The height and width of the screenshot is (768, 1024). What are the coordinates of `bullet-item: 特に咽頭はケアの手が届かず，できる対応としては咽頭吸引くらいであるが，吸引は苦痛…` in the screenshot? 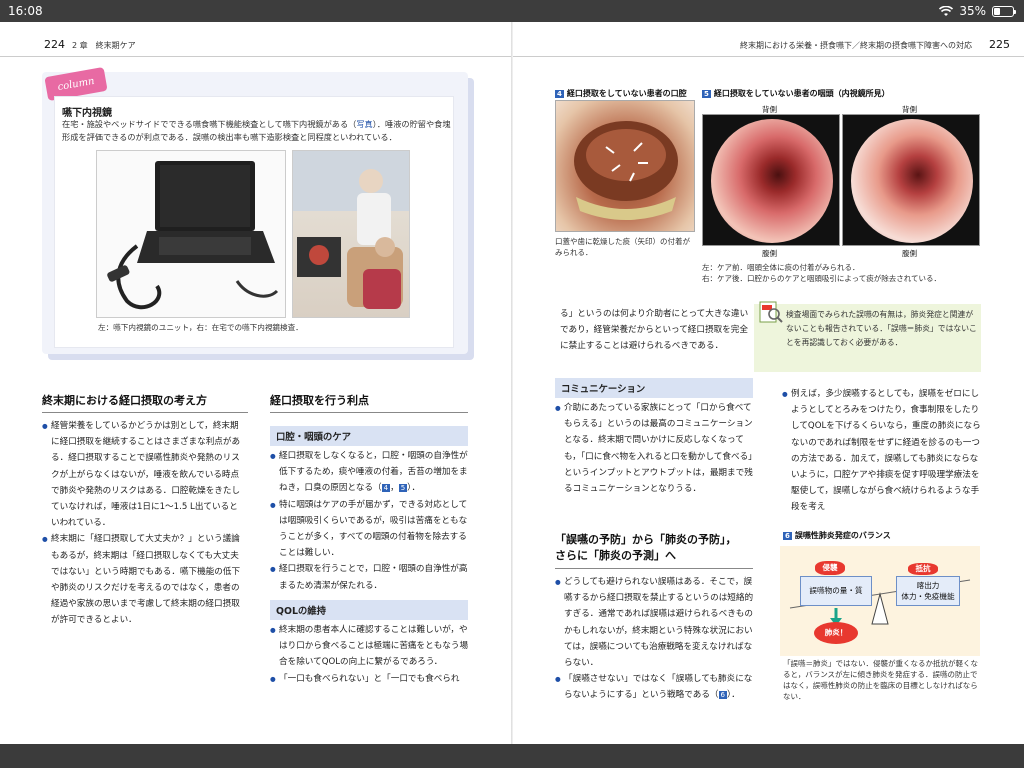 It's located at (370, 529).